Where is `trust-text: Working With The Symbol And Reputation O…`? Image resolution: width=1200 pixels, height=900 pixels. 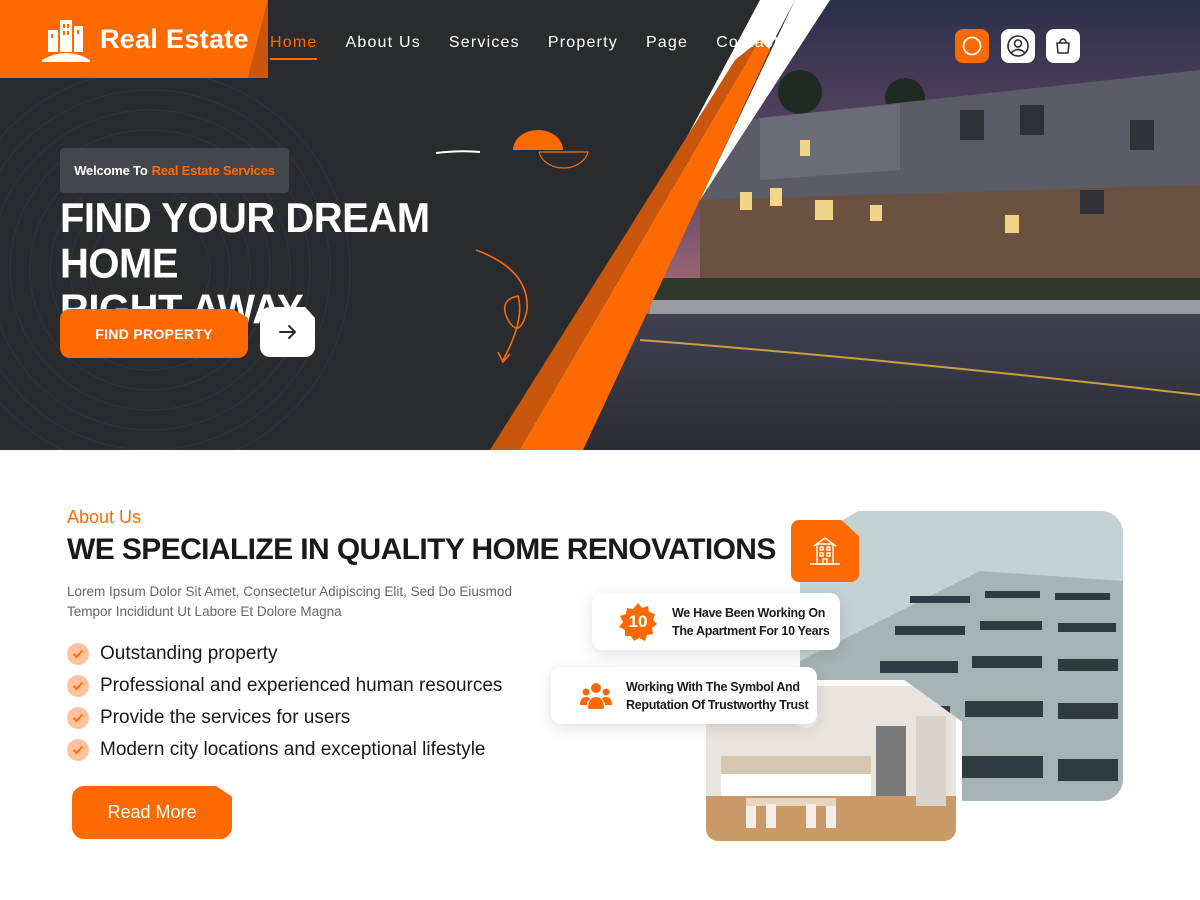
trust-text: Working With The Symbol And Reputation O… is located at coordinates (717, 696).